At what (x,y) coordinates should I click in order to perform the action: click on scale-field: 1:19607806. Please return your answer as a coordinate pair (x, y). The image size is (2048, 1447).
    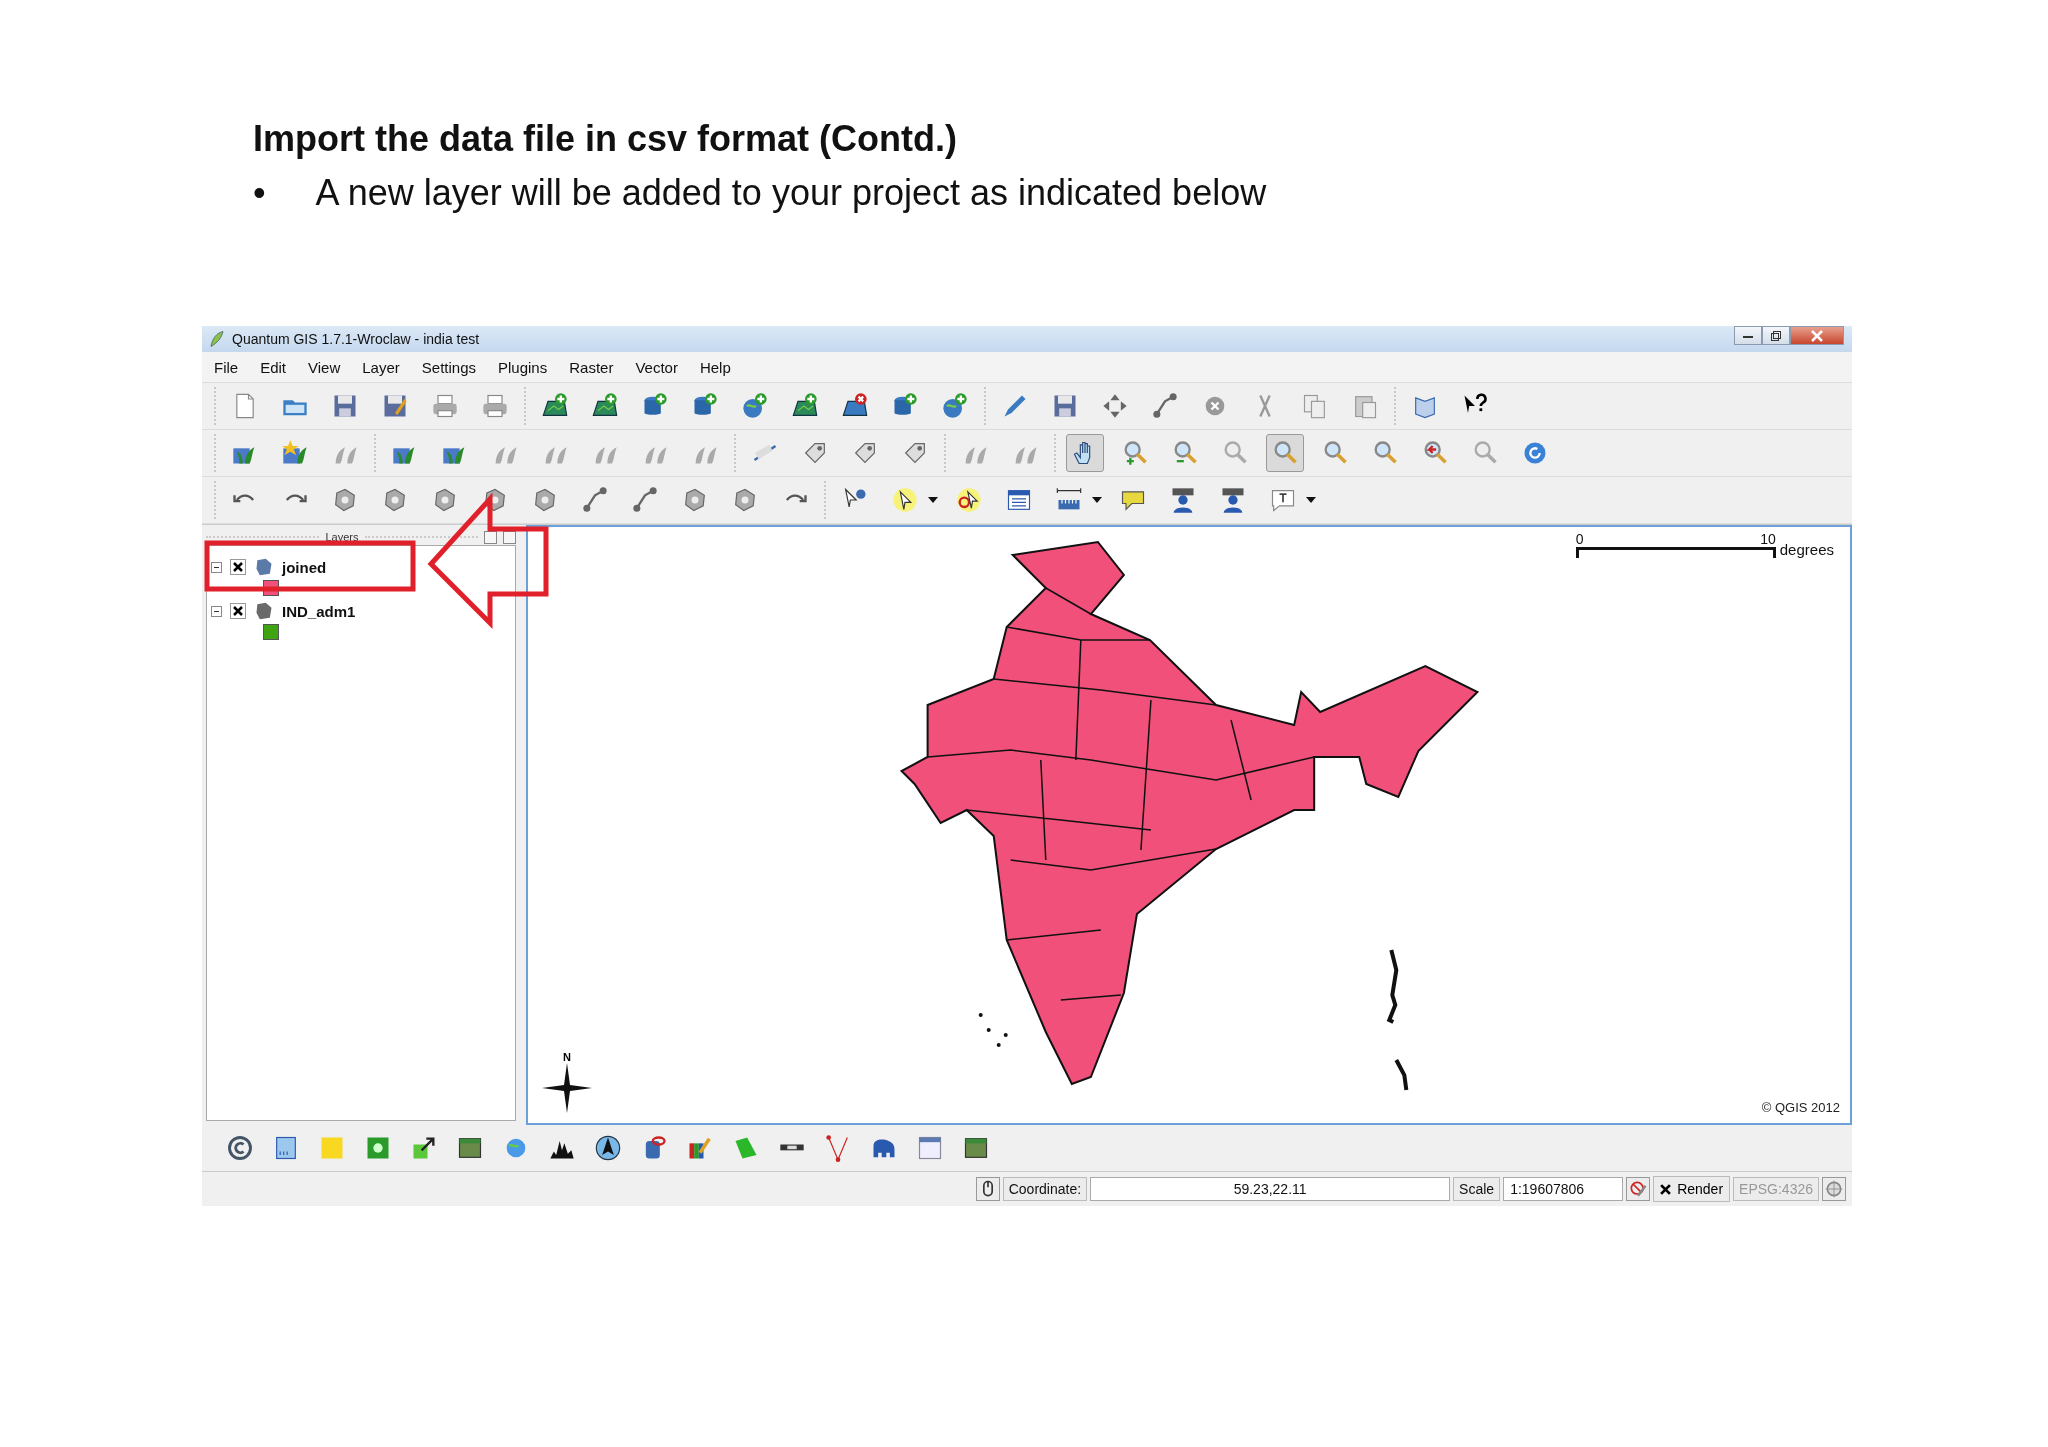
    Looking at the image, I should click on (1563, 1189).